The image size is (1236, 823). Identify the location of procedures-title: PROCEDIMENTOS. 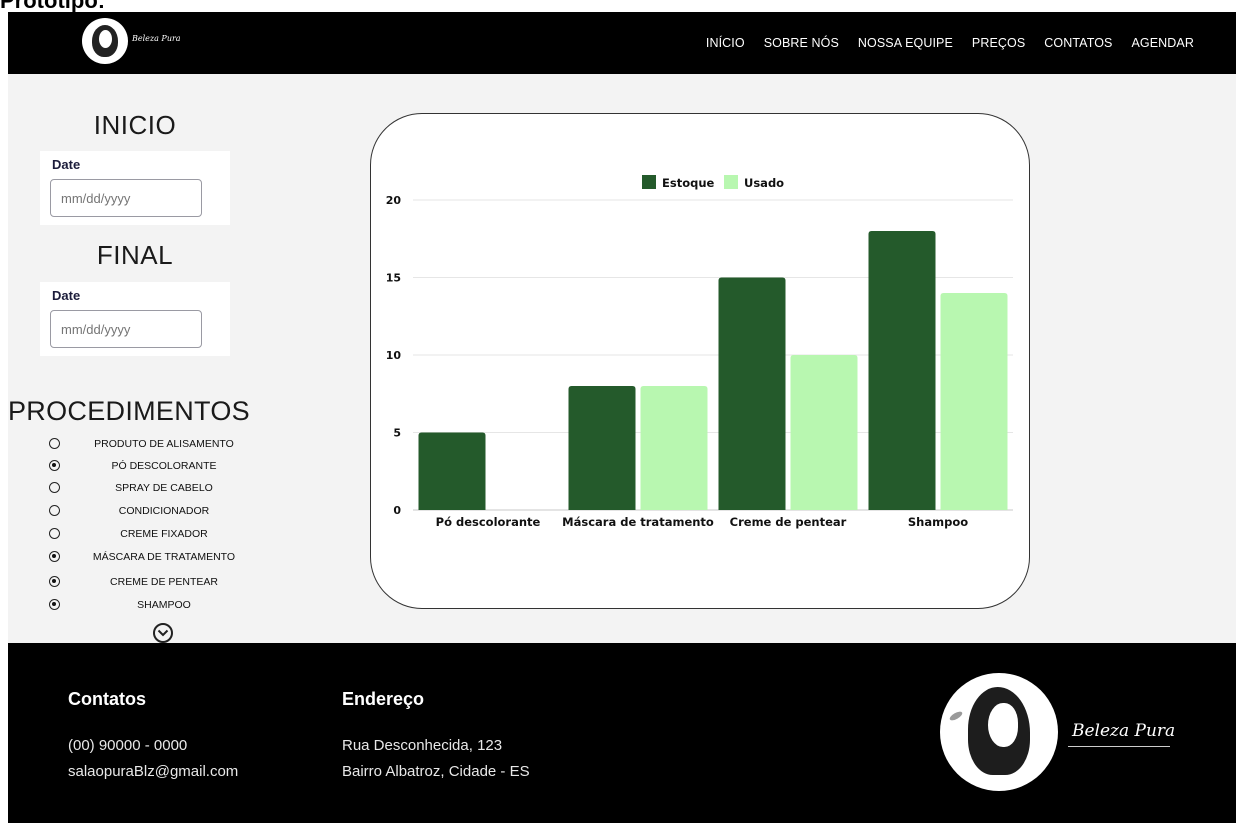
(129, 411).